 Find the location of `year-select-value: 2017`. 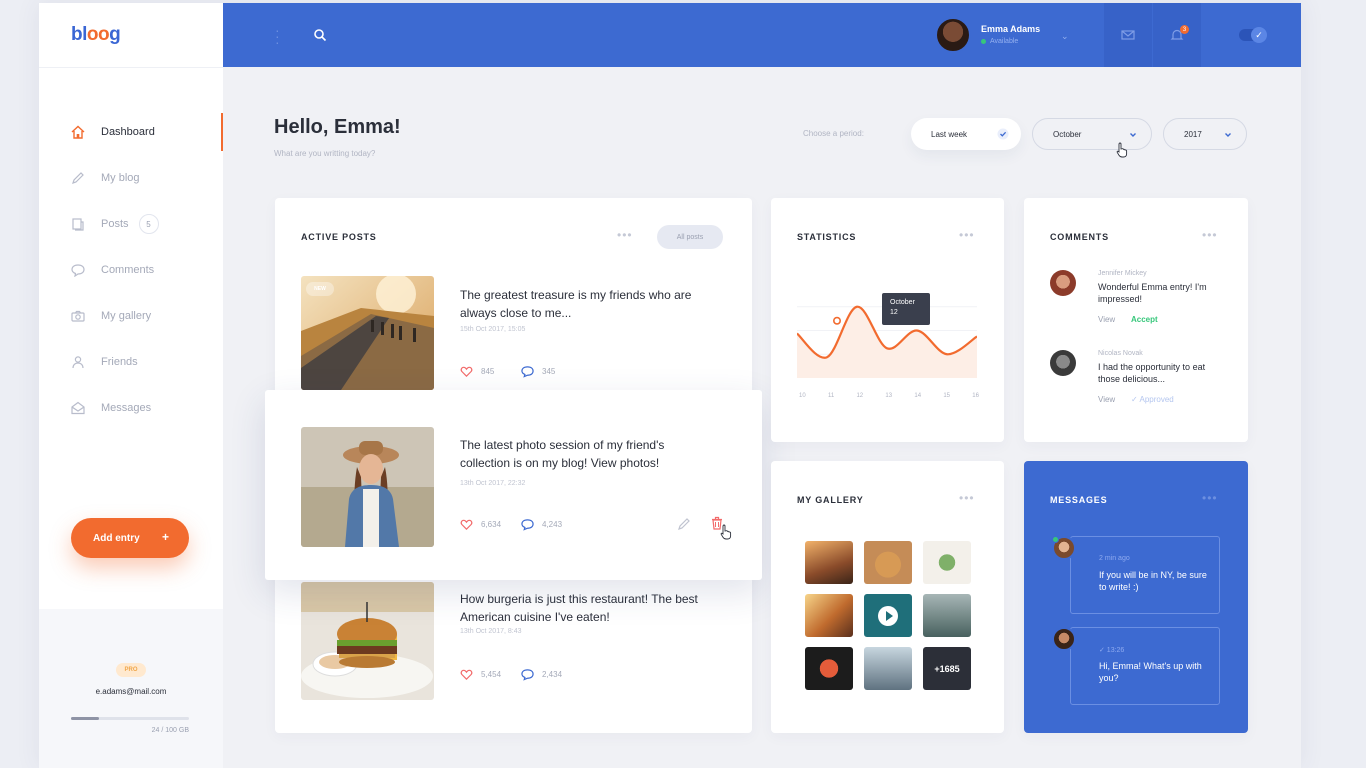

year-select-value: 2017 is located at coordinates (1193, 134).